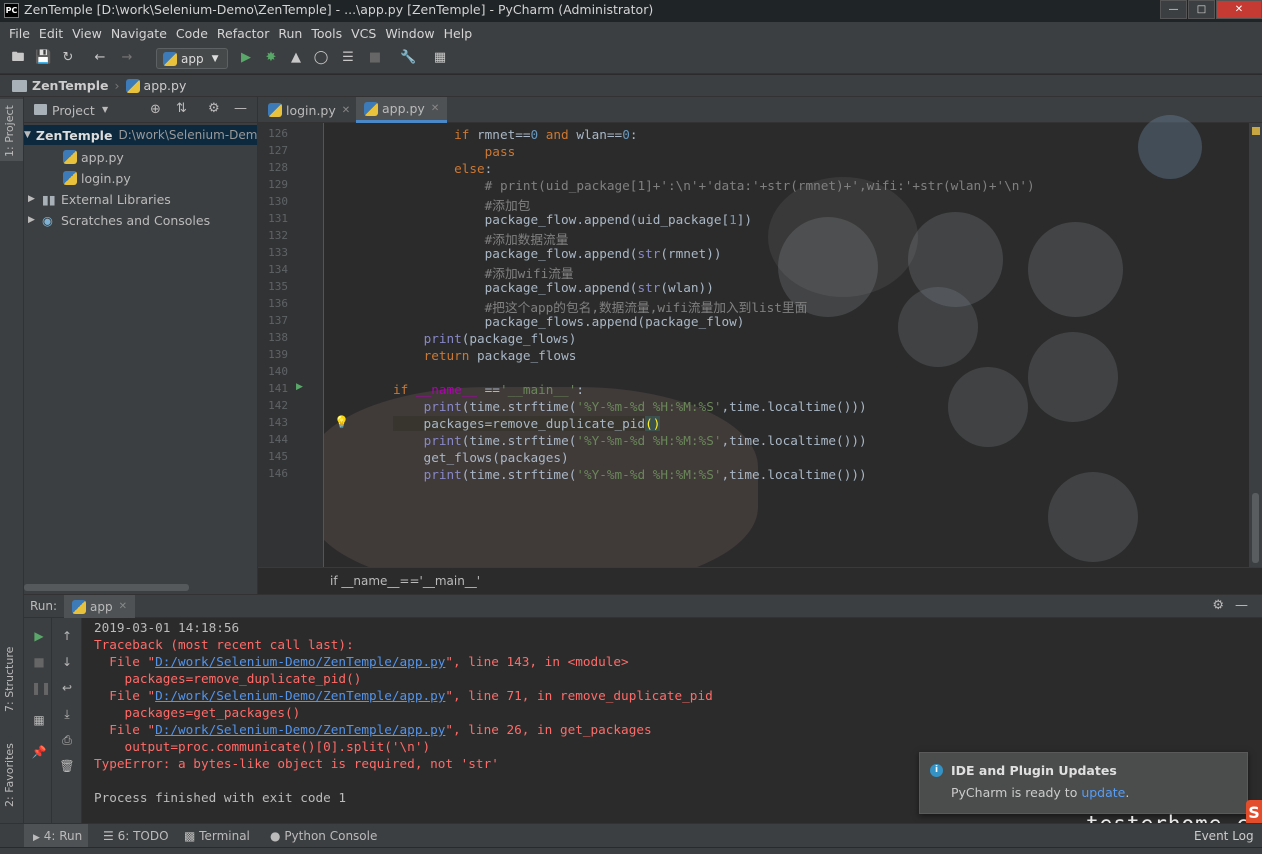 Image resolution: width=1262 pixels, height=854 pixels. What do you see at coordinates (100, 58) in the screenshot?
I see `back-icon: ←` at bounding box center [100, 58].